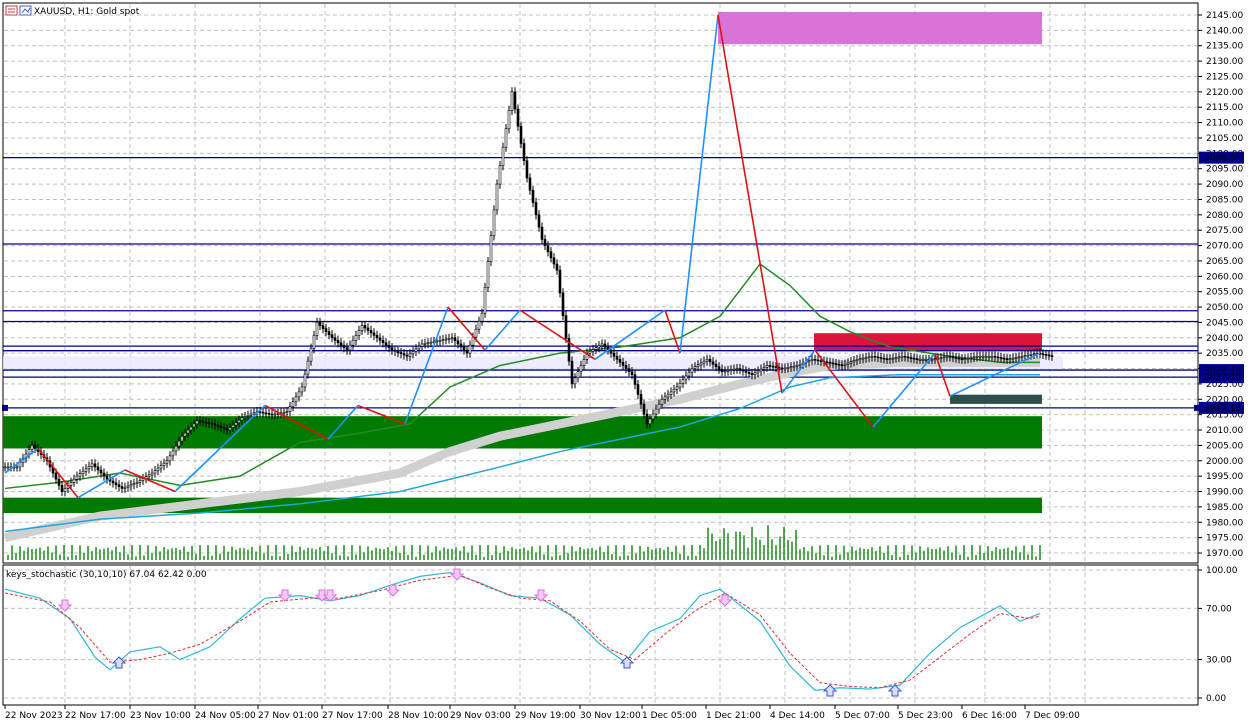  I want to click on price-tick-label: 2070.00, so click(1224, 247).